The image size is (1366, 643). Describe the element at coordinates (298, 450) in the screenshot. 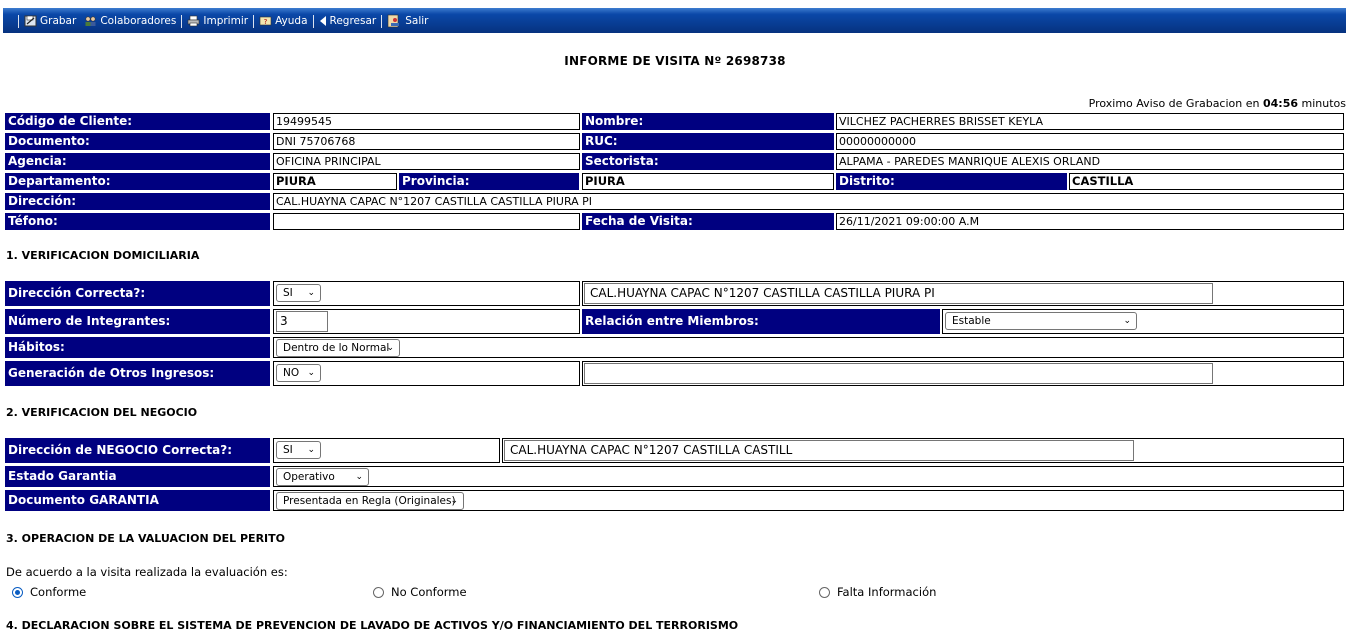

I see `direccion-negocio-select: SI ⌄` at that location.